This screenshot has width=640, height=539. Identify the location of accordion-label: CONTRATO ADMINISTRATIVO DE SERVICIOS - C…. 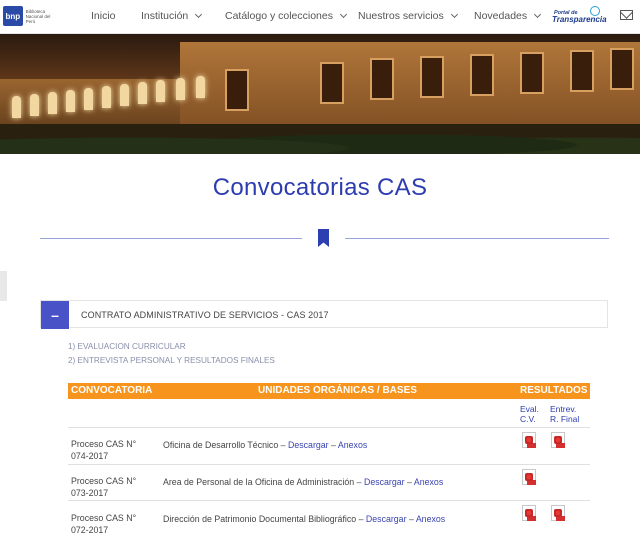
(205, 315).